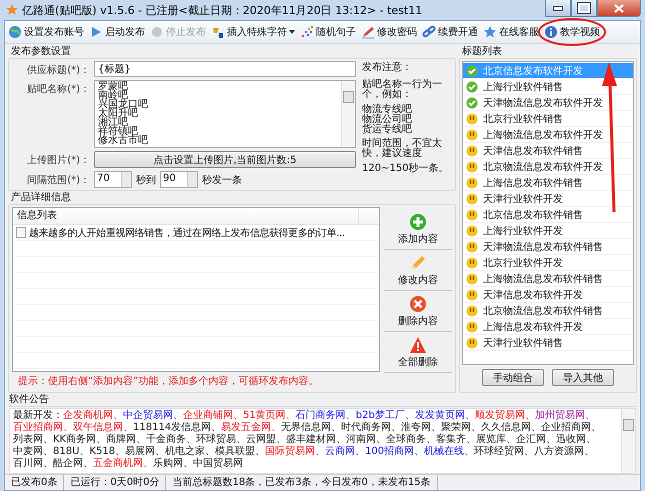 This screenshot has height=491, width=645. I want to click on number-spinner: 90, so click(179, 179).